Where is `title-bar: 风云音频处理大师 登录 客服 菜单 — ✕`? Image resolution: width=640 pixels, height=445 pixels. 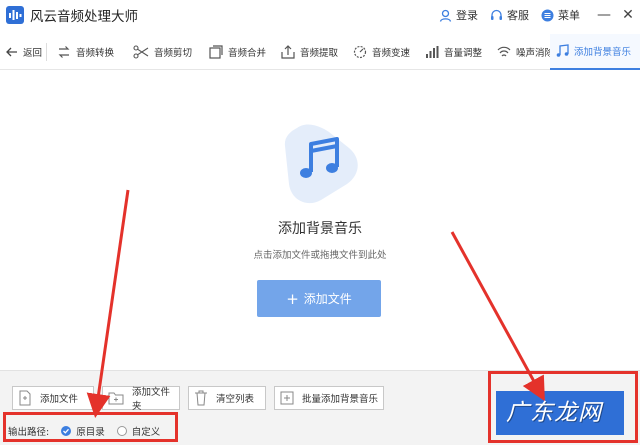
title-bar: 风云音频处理大师 登录 客服 菜单 — ✕ is located at coordinates (320, 15).